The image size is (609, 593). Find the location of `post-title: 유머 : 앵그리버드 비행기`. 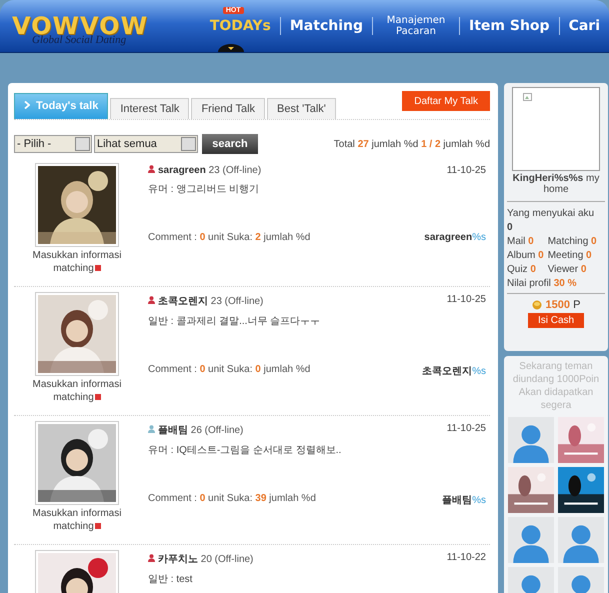

post-title: 유머 : 앵그리버드 비행기 is located at coordinates (317, 189).